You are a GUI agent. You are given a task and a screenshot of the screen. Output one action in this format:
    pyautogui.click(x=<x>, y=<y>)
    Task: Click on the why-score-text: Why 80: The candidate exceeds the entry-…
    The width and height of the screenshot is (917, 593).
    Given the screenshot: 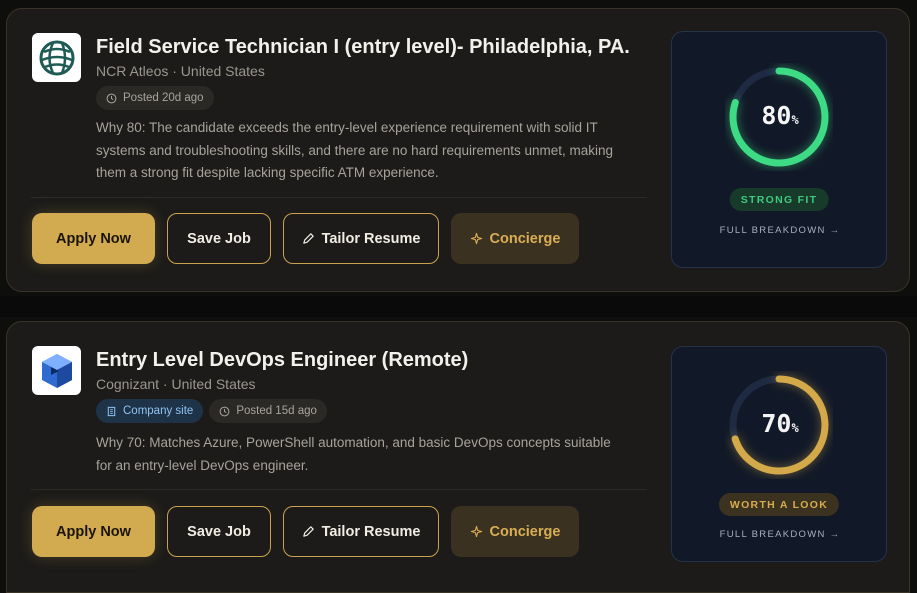 What is the action you would take?
    pyautogui.click(x=376, y=151)
    